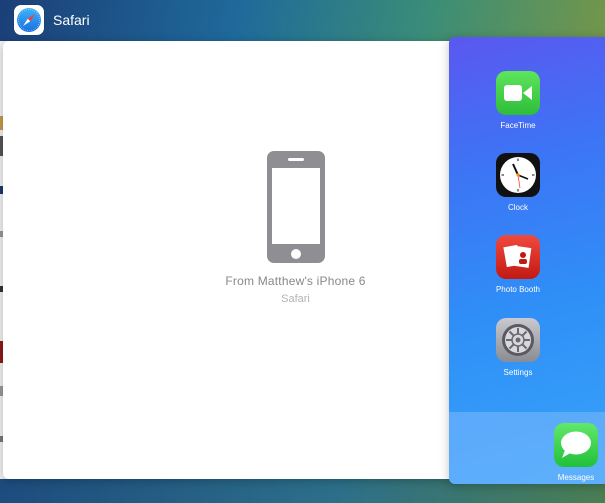 This screenshot has height=503, width=605. I want to click on dock-app-messages: Messages, so click(570, 452).